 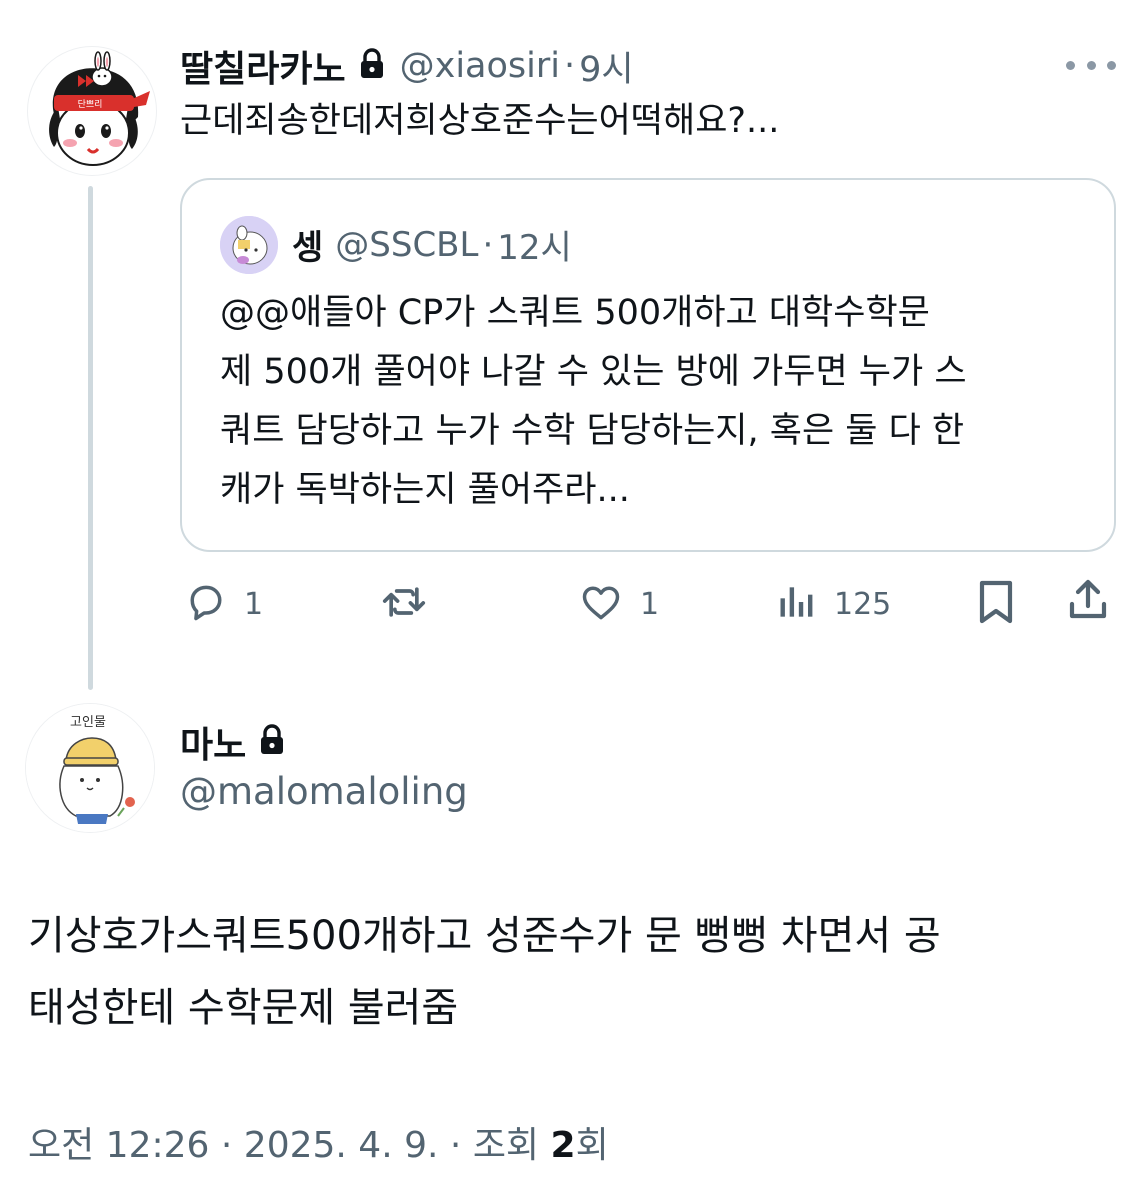 I want to click on more-options-button, so click(x=1091, y=65).